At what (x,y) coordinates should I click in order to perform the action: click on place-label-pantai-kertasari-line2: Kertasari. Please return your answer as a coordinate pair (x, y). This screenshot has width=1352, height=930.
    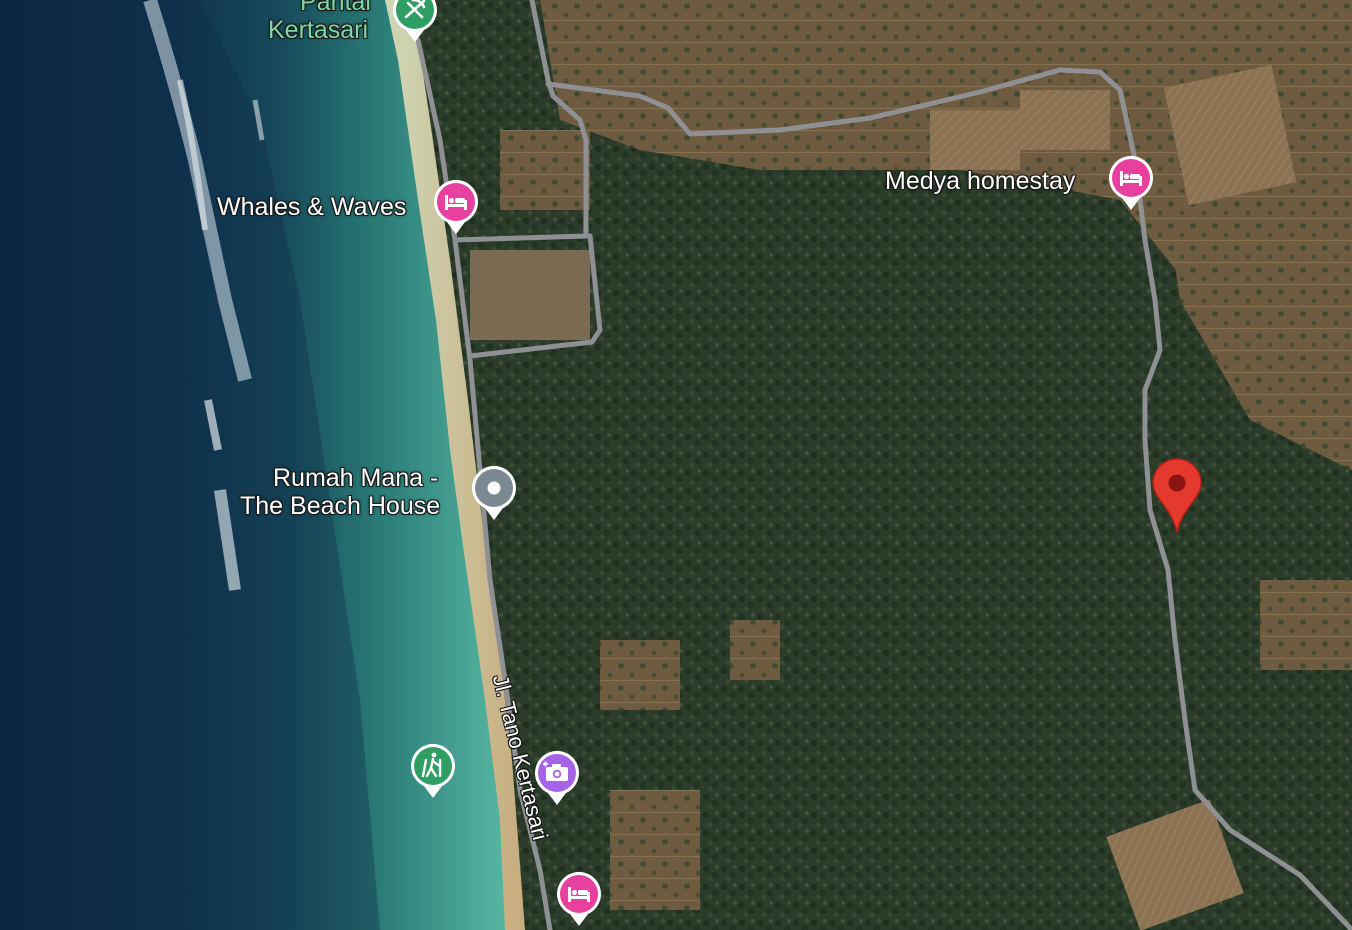
    Looking at the image, I should click on (318, 30).